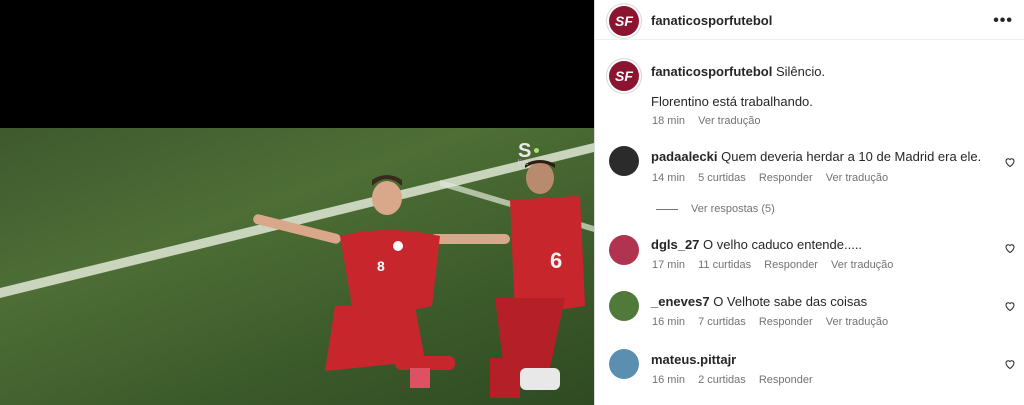 The height and width of the screenshot is (405, 1024). Describe the element at coordinates (669, 121) in the screenshot. I see `caption-time: 18 min` at that location.